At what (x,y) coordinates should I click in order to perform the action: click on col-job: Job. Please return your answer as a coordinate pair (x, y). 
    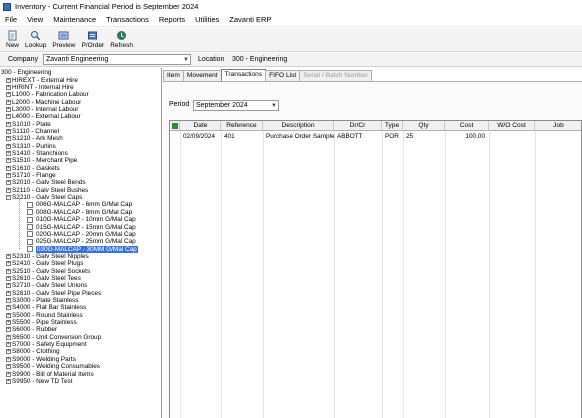
    Looking at the image, I should click on (558, 126).